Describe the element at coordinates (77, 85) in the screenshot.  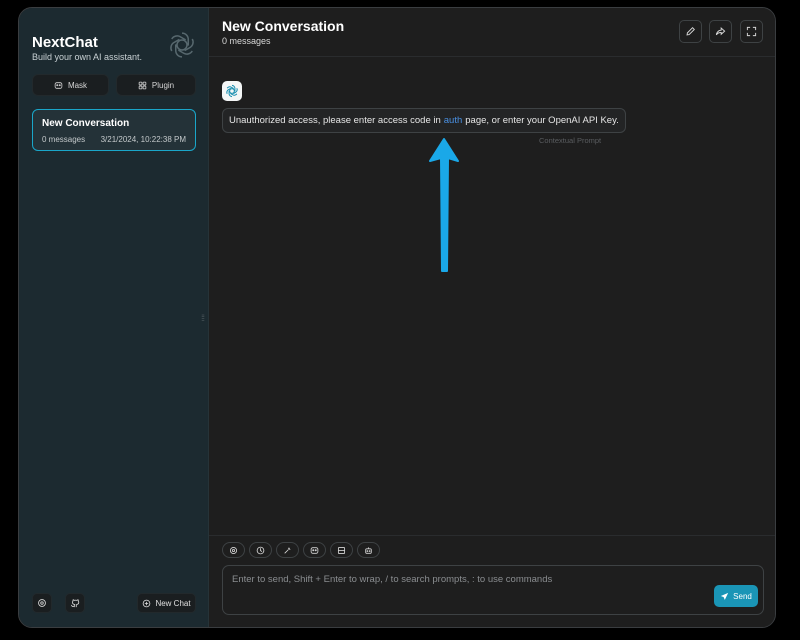
I see `mask-label: Mask` at that location.